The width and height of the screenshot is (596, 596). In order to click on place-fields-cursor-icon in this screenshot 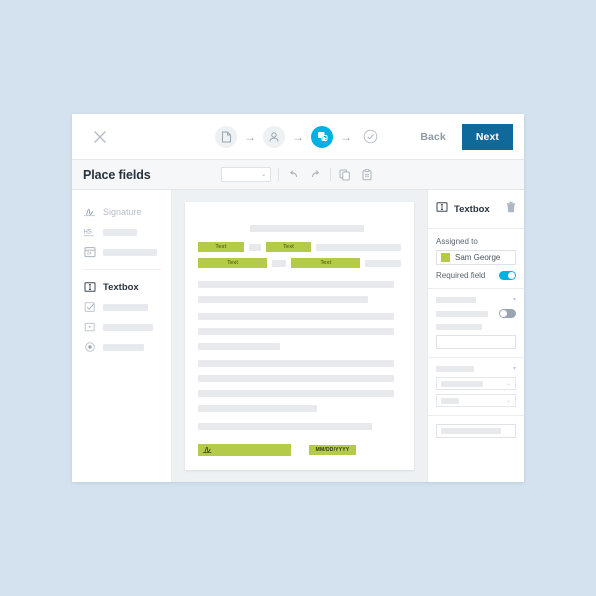, I will do `click(322, 137)`.